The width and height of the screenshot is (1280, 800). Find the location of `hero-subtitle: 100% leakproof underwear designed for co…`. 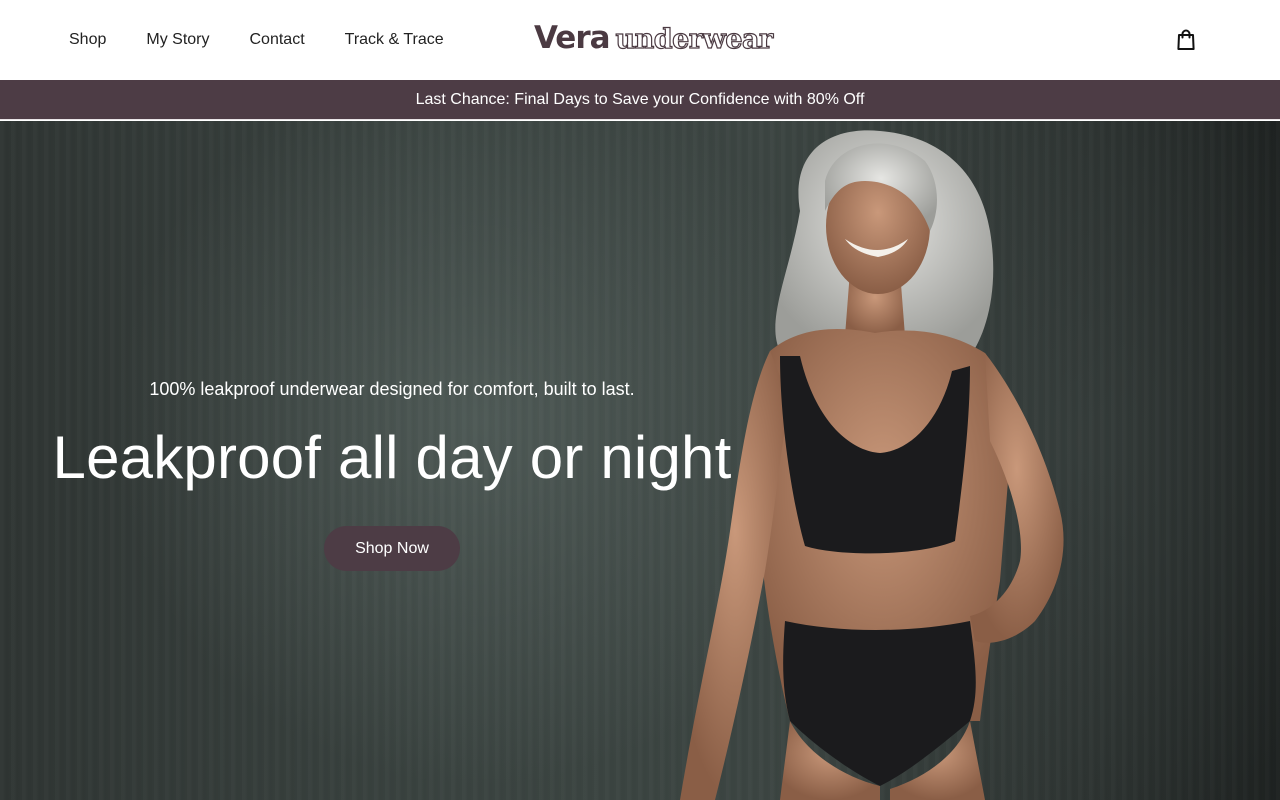

hero-subtitle: 100% leakproof underwear designed for co… is located at coordinates (392, 389).